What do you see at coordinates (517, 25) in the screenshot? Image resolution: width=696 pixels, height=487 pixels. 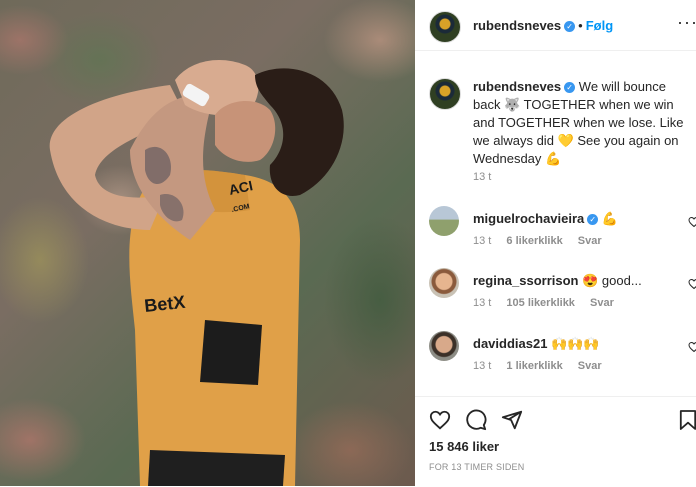 I see `author-username: rubendsneves` at bounding box center [517, 25].